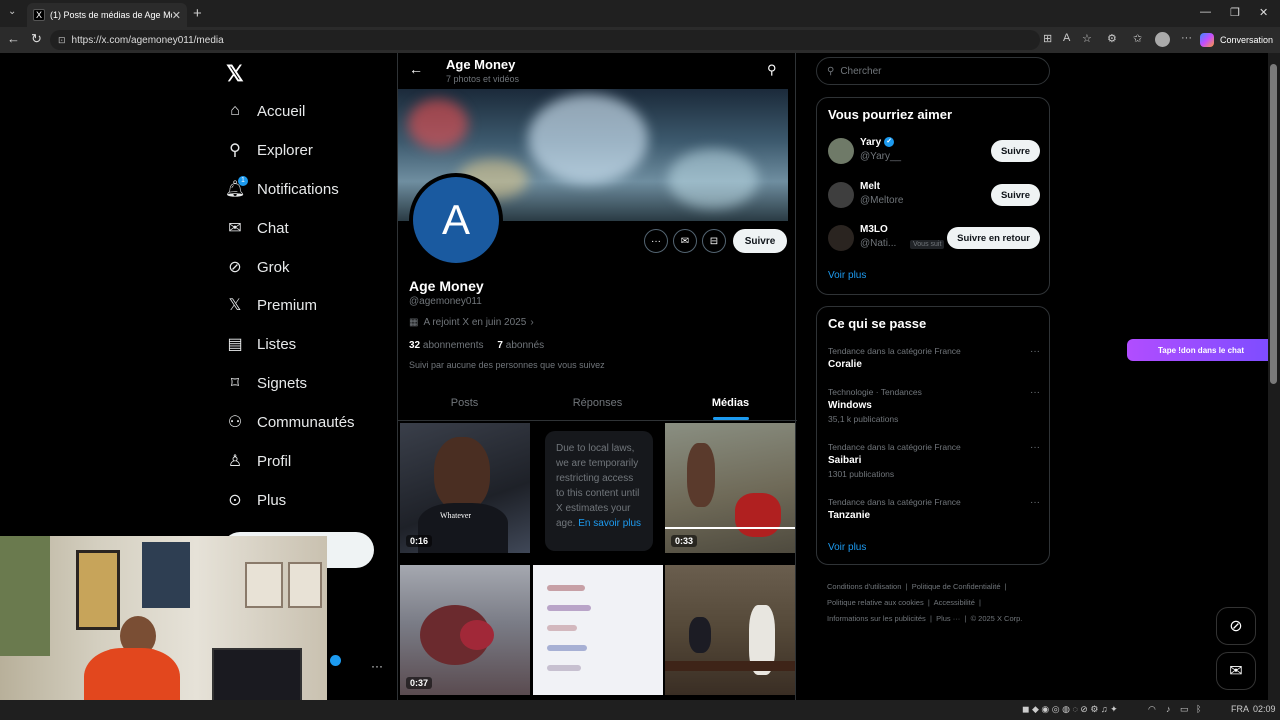  I want to click on reload-icon: ↻, so click(36, 39).